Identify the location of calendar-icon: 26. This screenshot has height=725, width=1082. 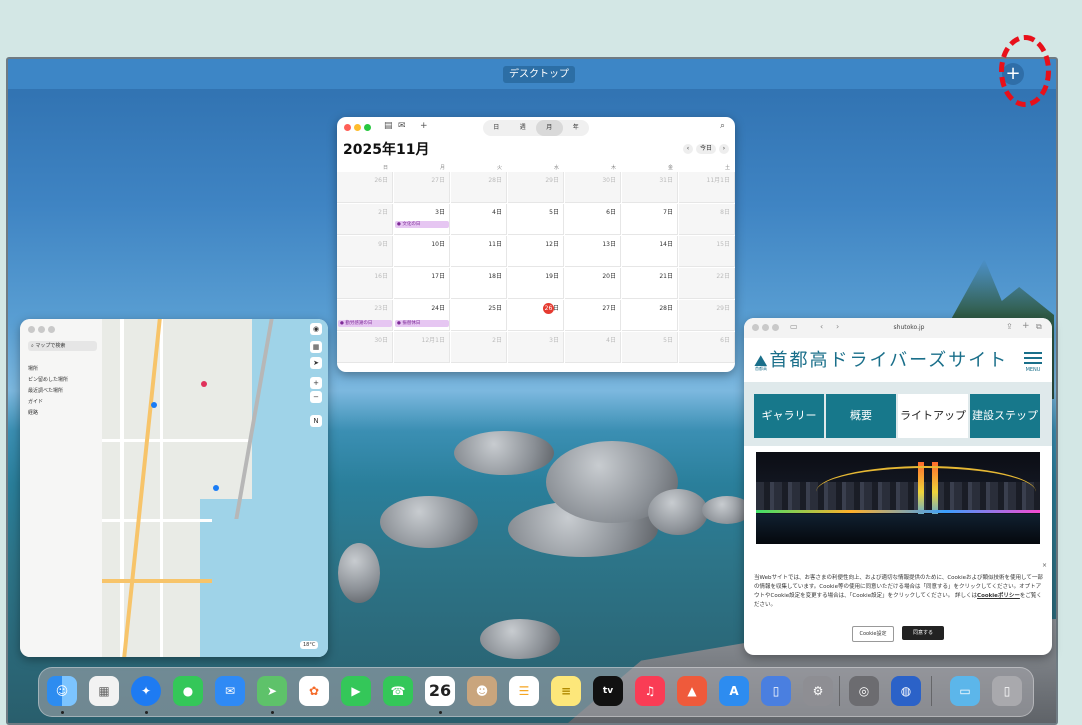
(440, 691).